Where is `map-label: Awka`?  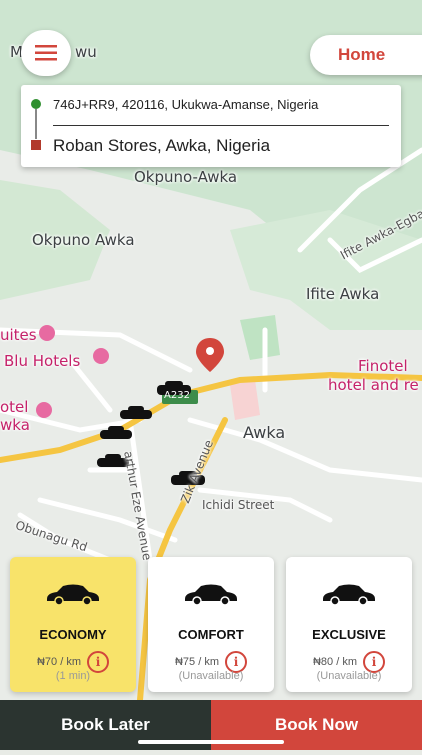
map-label: Awka is located at coordinates (264, 432).